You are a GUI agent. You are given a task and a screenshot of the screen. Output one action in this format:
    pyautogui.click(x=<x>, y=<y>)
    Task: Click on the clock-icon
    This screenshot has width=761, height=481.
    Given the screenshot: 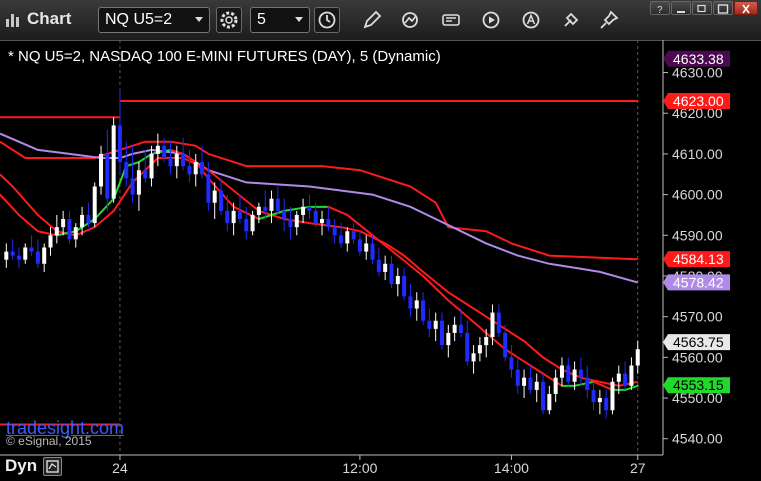 What is the action you would take?
    pyautogui.click(x=327, y=20)
    